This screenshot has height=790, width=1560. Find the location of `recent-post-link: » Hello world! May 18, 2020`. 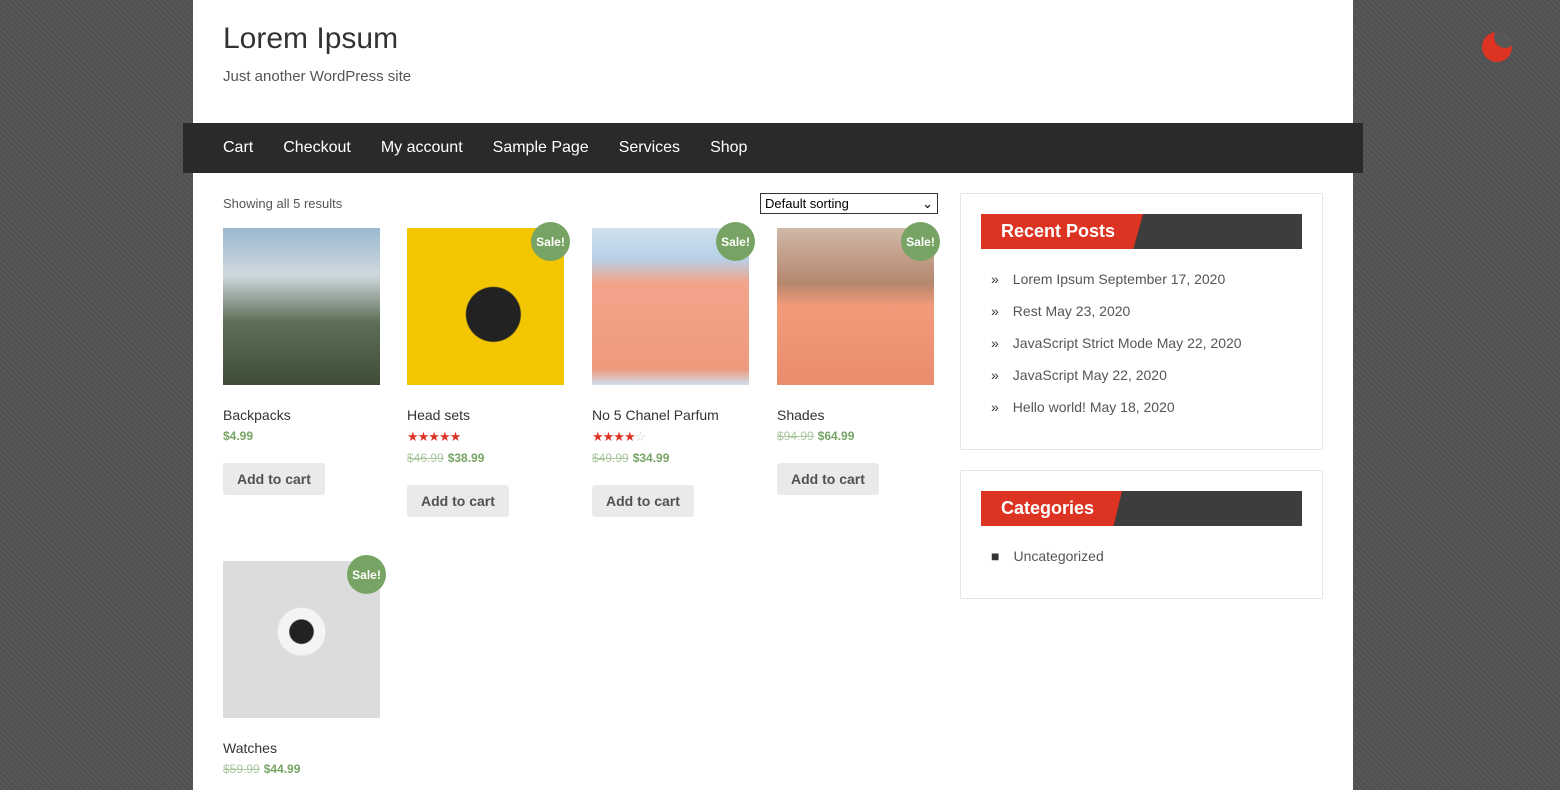

recent-post-link: » Hello world! May 18, 2020 is located at coordinates (1141, 415).